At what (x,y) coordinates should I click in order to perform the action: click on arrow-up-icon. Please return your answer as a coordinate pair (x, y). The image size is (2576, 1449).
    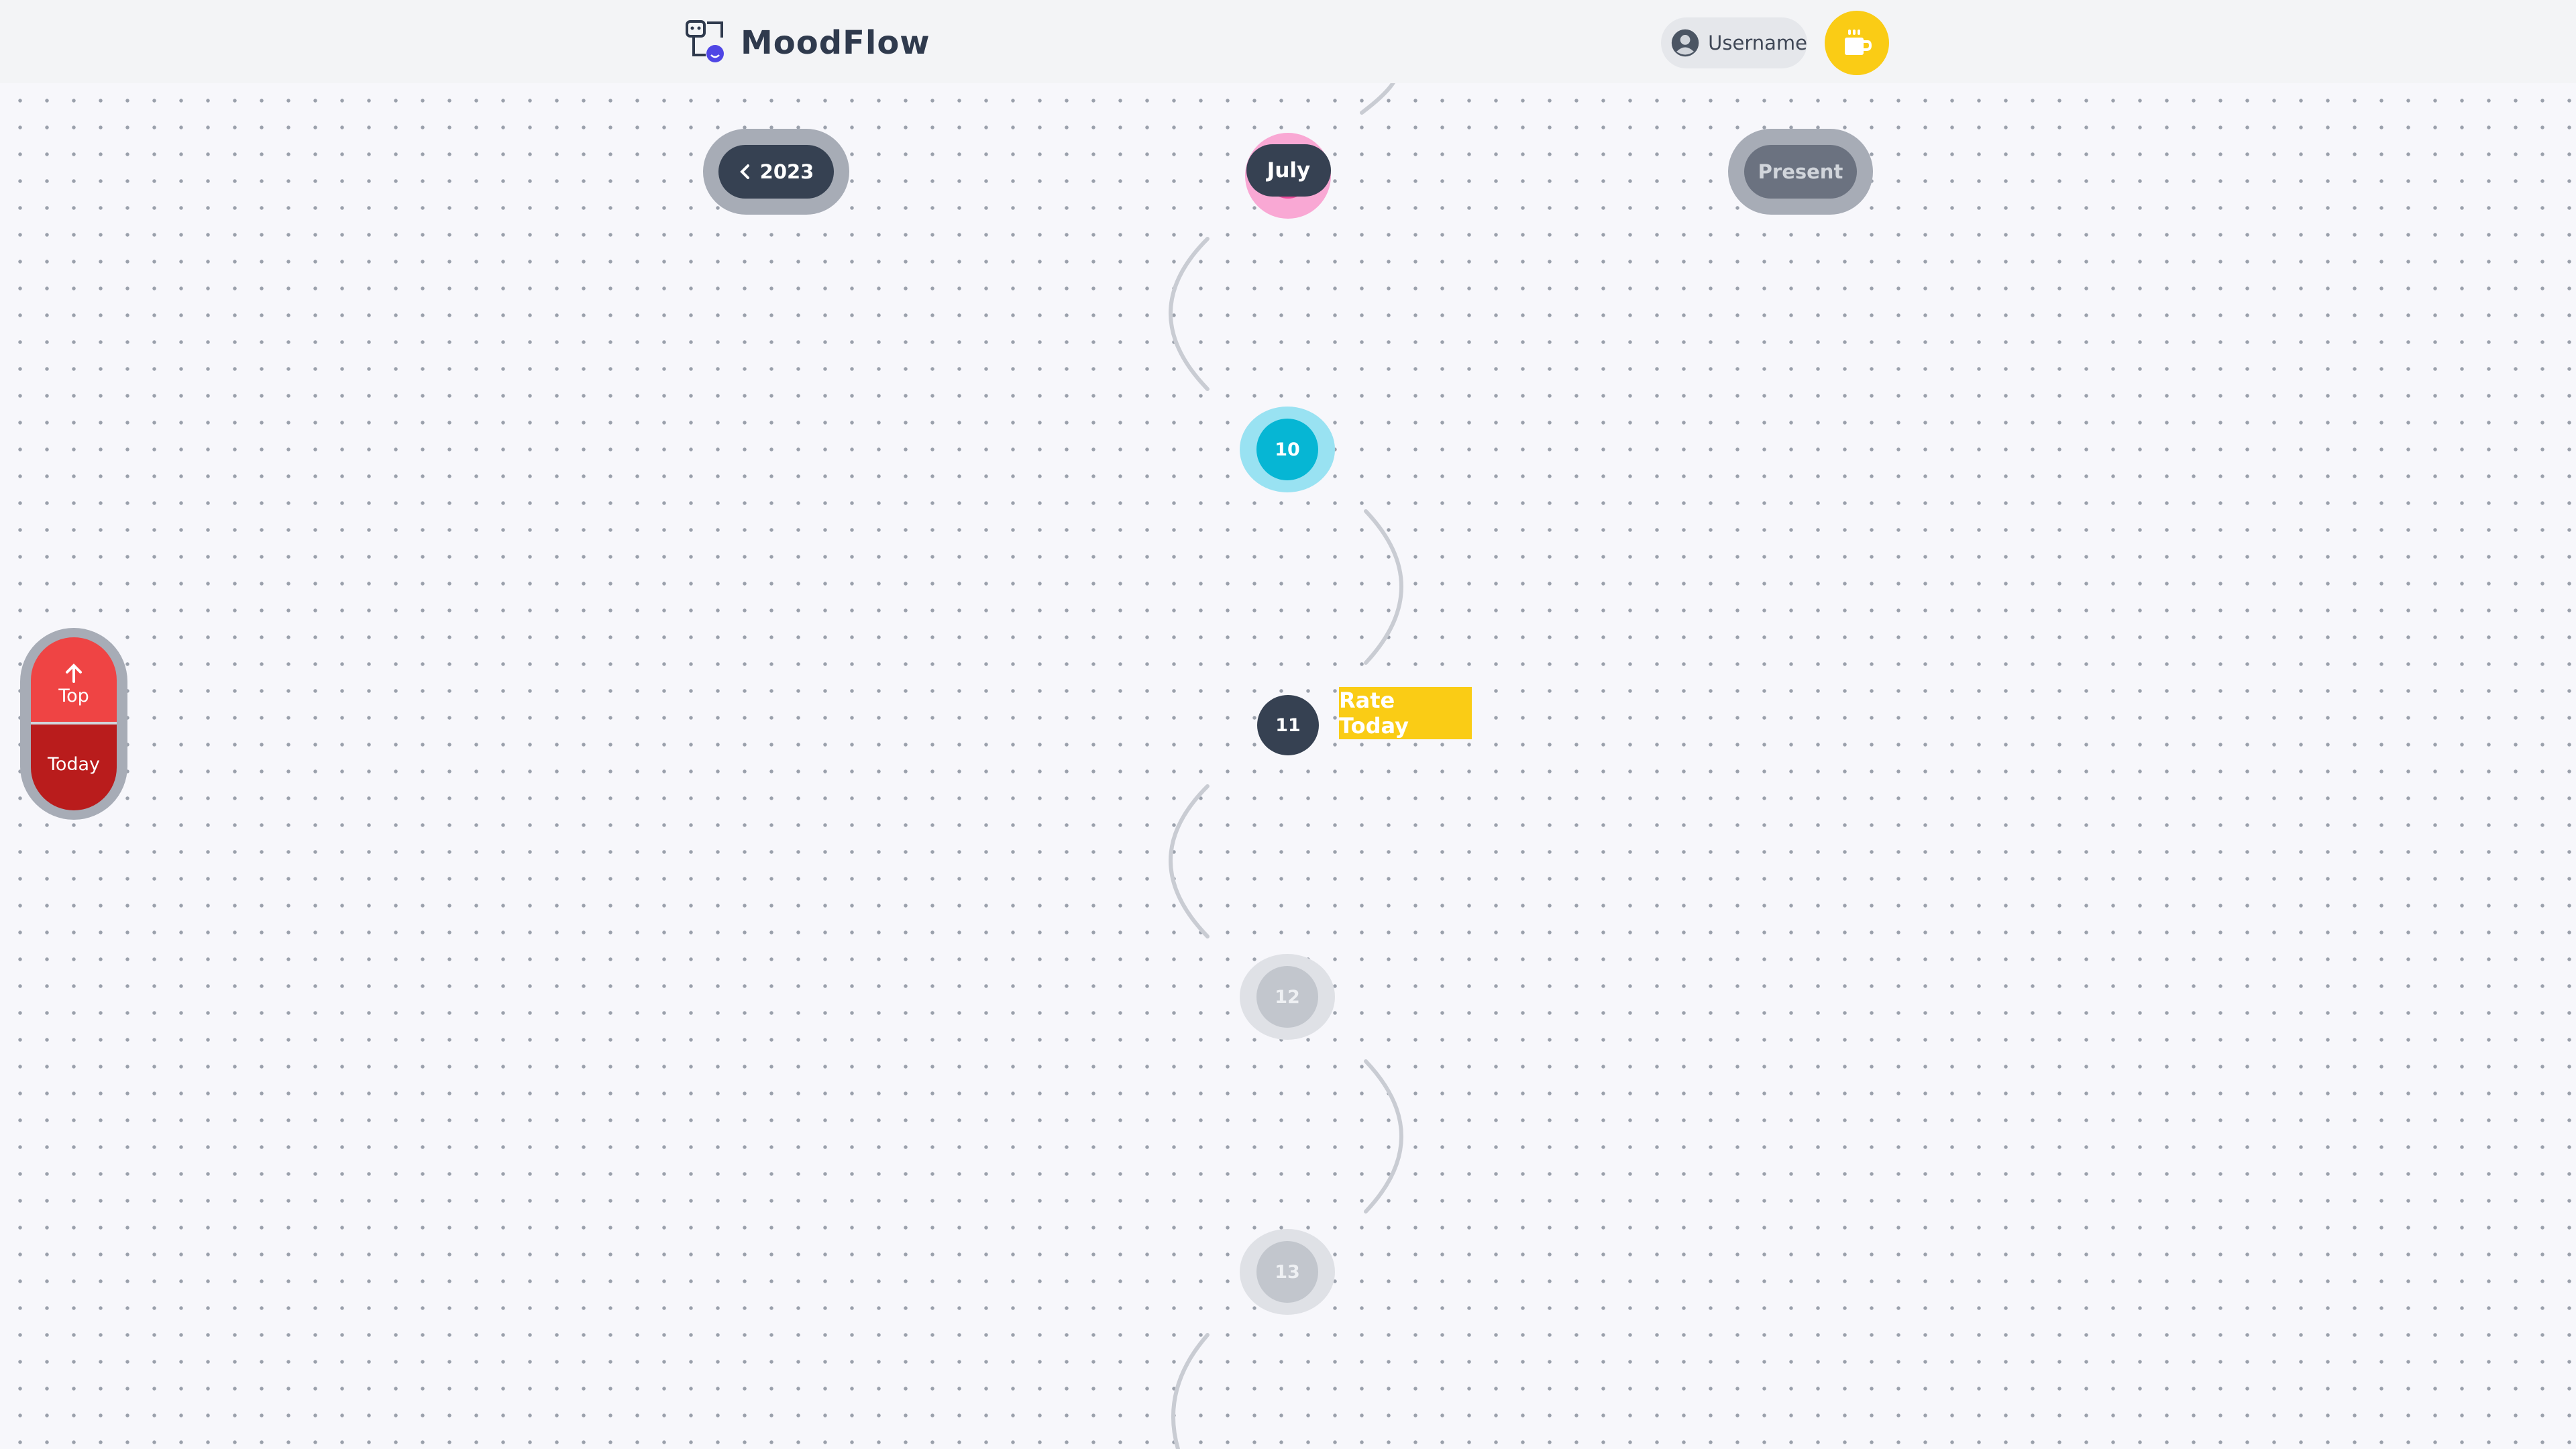
    Looking at the image, I should click on (74, 673).